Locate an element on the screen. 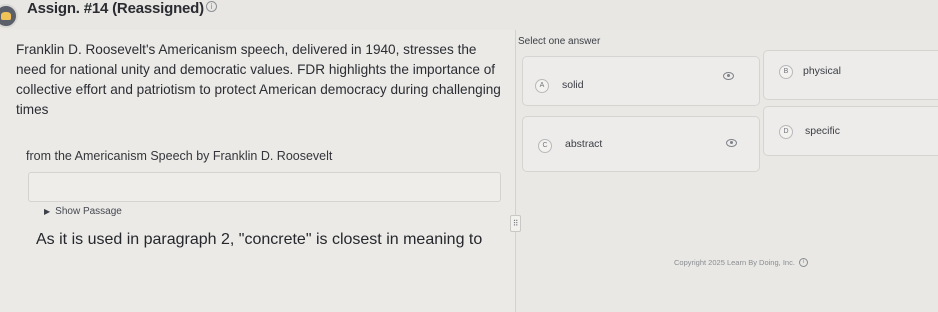 The height and width of the screenshot is (312, 938). option-letter: D is located at coordinates (786, 132).